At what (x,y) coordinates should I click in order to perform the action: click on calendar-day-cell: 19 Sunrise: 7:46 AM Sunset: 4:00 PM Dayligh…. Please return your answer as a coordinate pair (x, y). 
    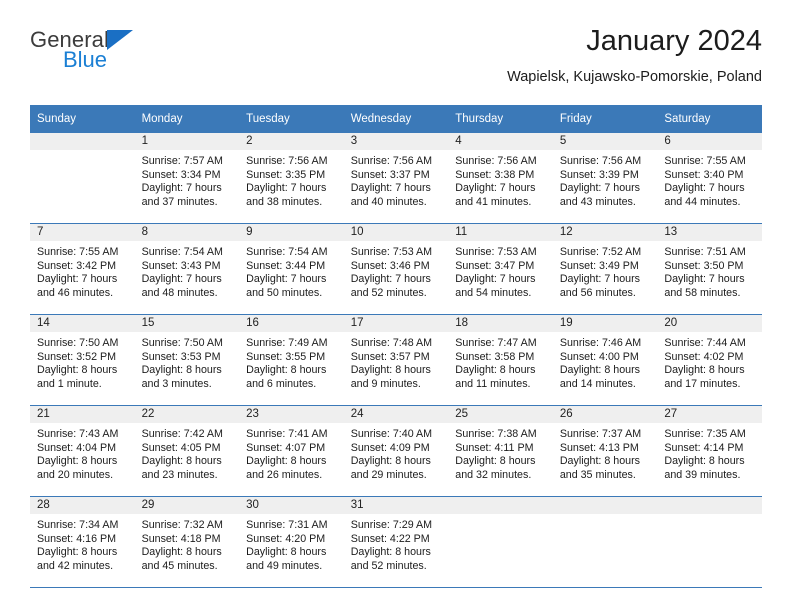
    Looking at the image, I should click on (605, 360).